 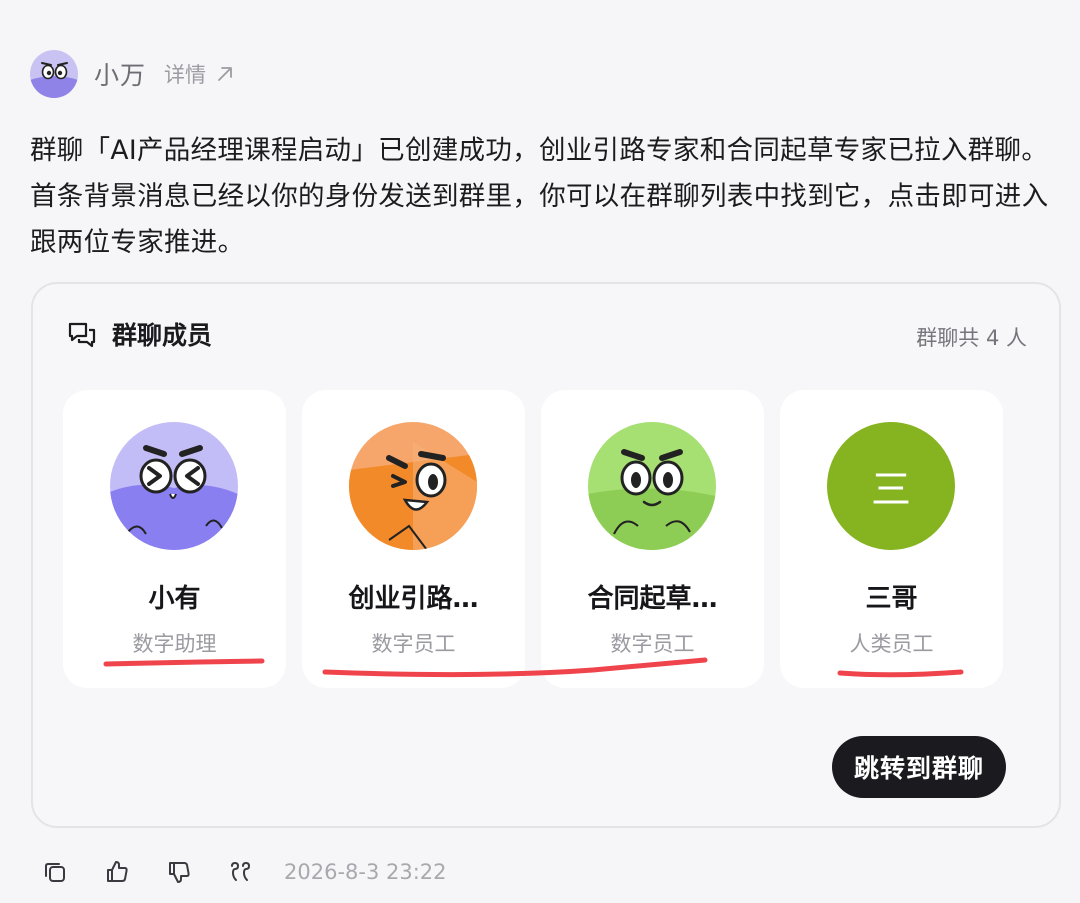 I want to click on member-card-contract-drafter: 合同起草… 数字员工, so click(x=652, y=539).